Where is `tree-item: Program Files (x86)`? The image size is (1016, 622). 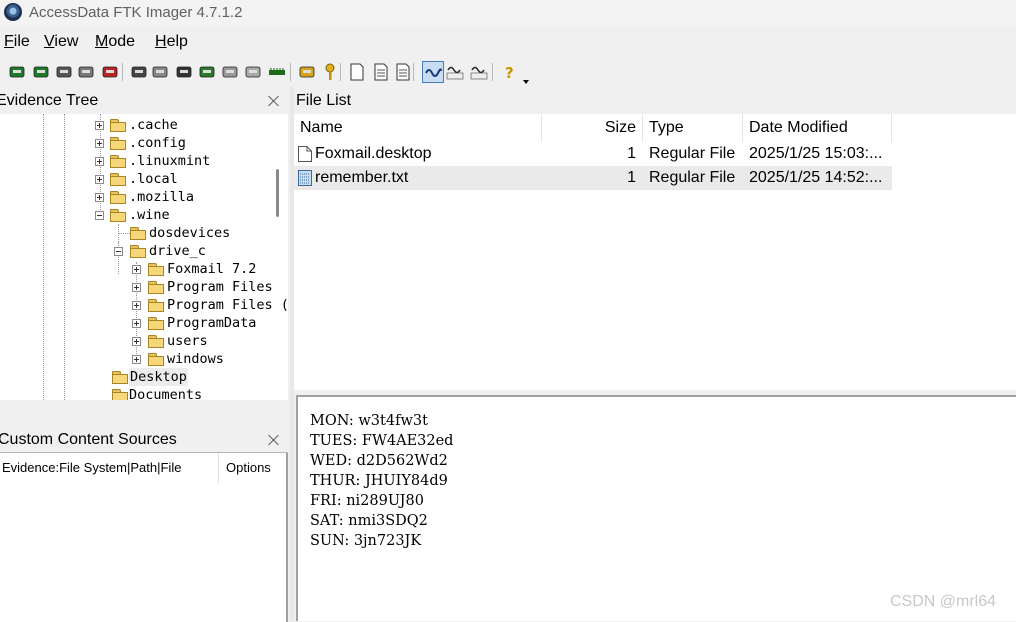
tree-item: Program Files (x86) is located at coordinates (144, 305).